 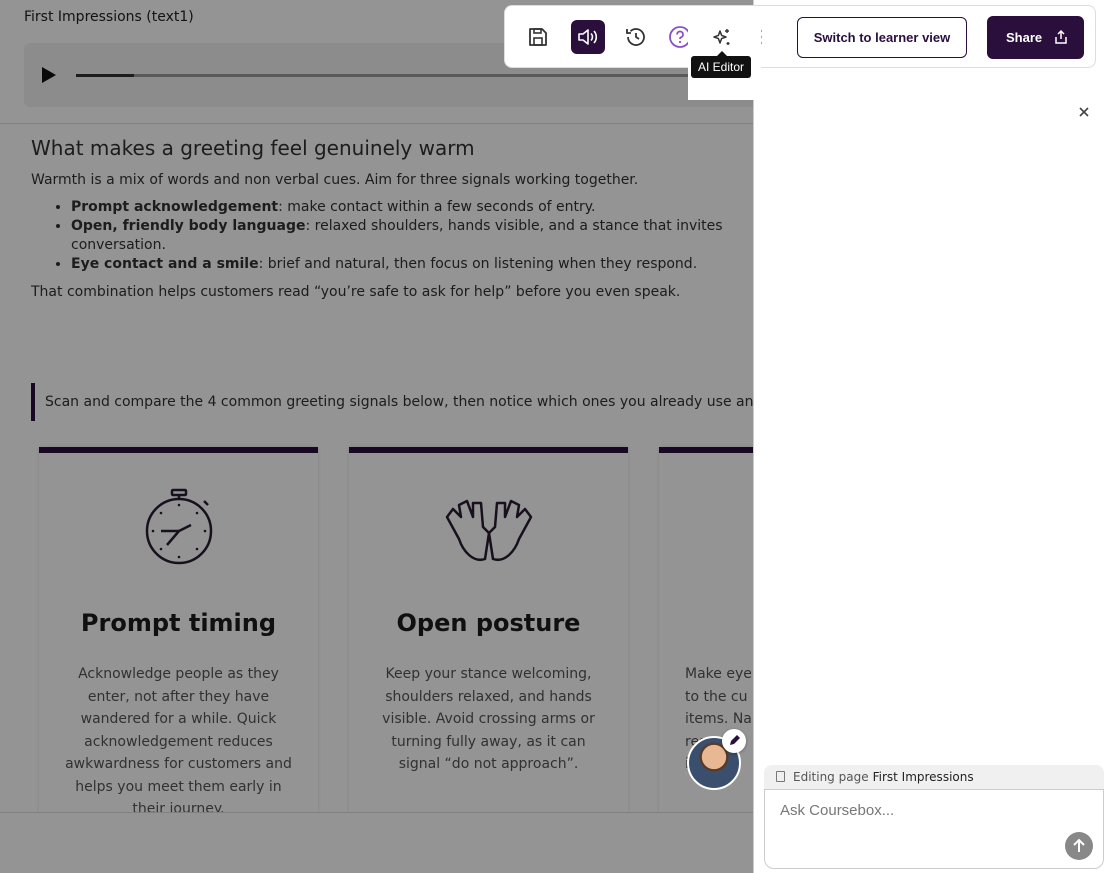 What do you see at coordinates (923, 777) in the screenshot?
I see `editing-page-name: First Impressions` at bounding box center [923, 777].